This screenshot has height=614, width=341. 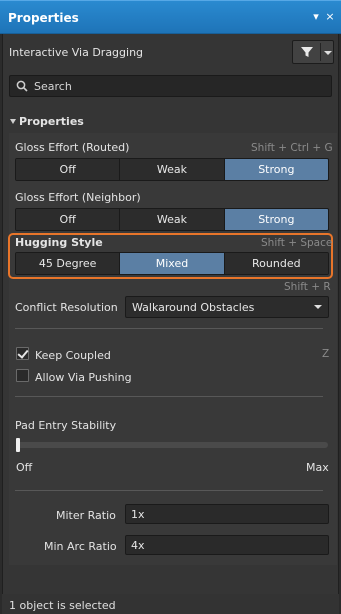 I want to click on slider-min-label: Off, so click(x=24, y=467).